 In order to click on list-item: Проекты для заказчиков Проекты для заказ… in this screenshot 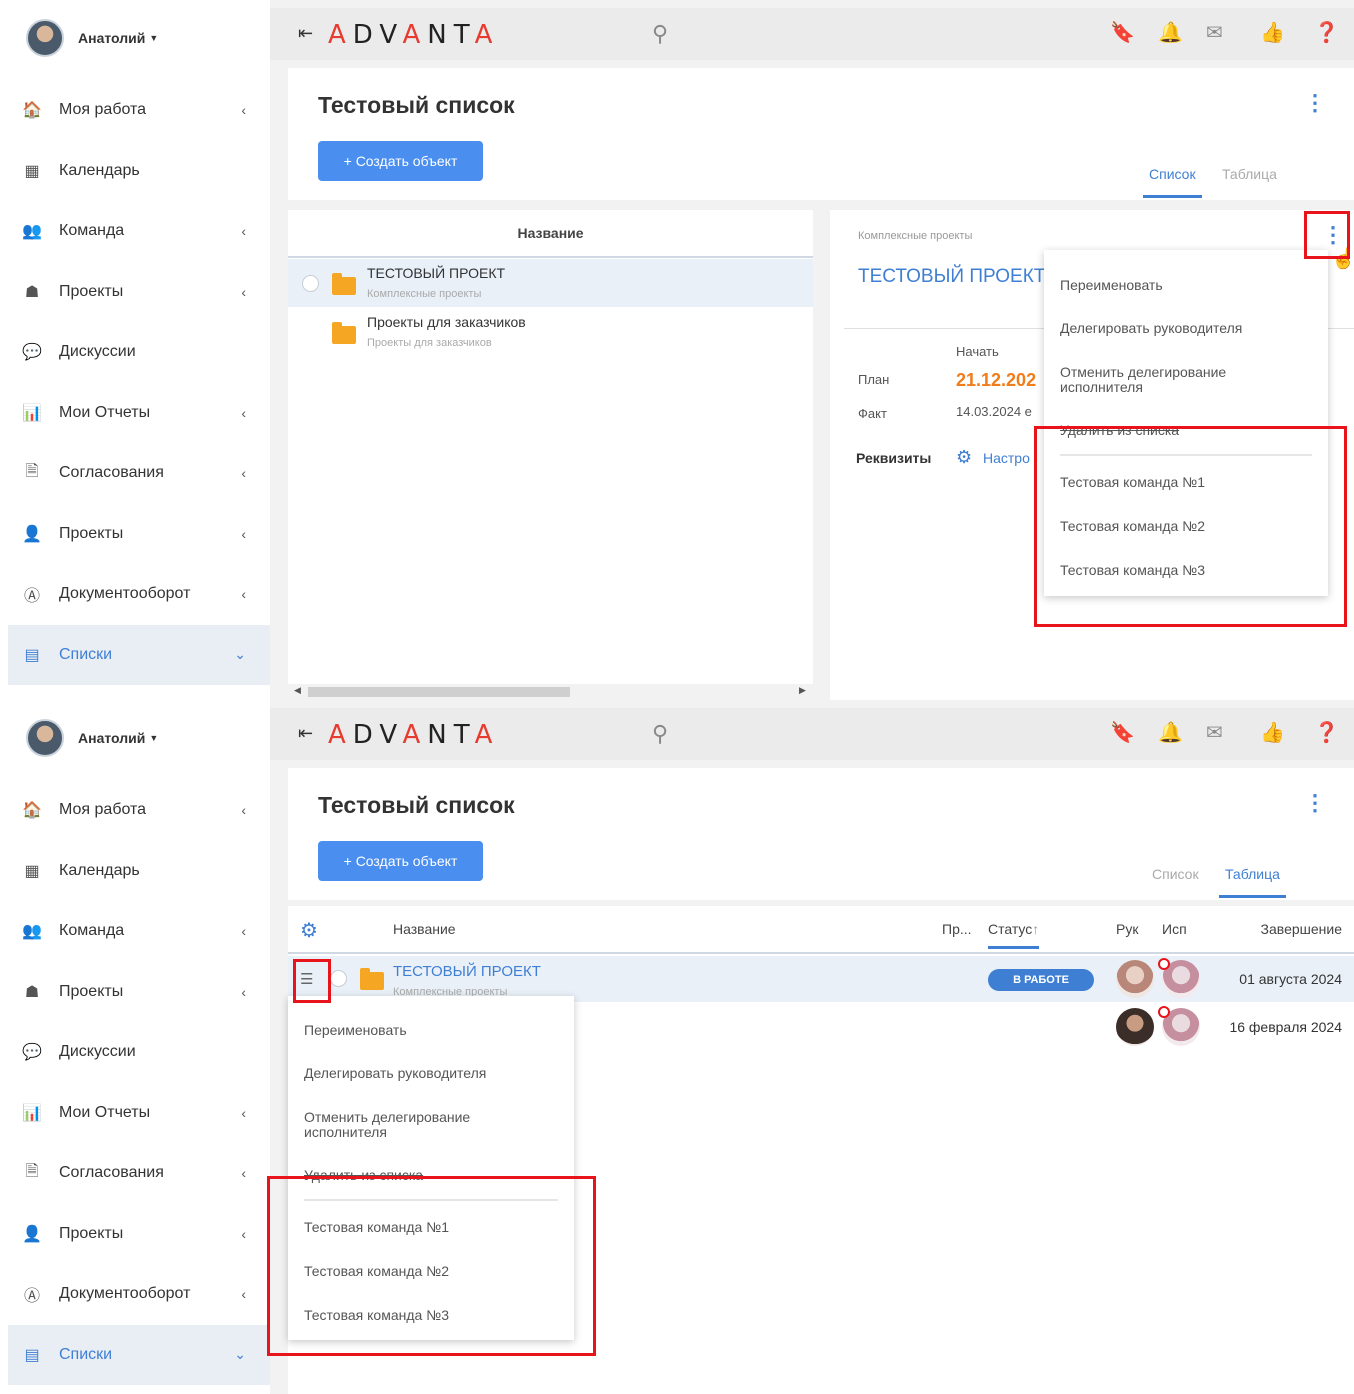, I will do `click(550, 332)`.